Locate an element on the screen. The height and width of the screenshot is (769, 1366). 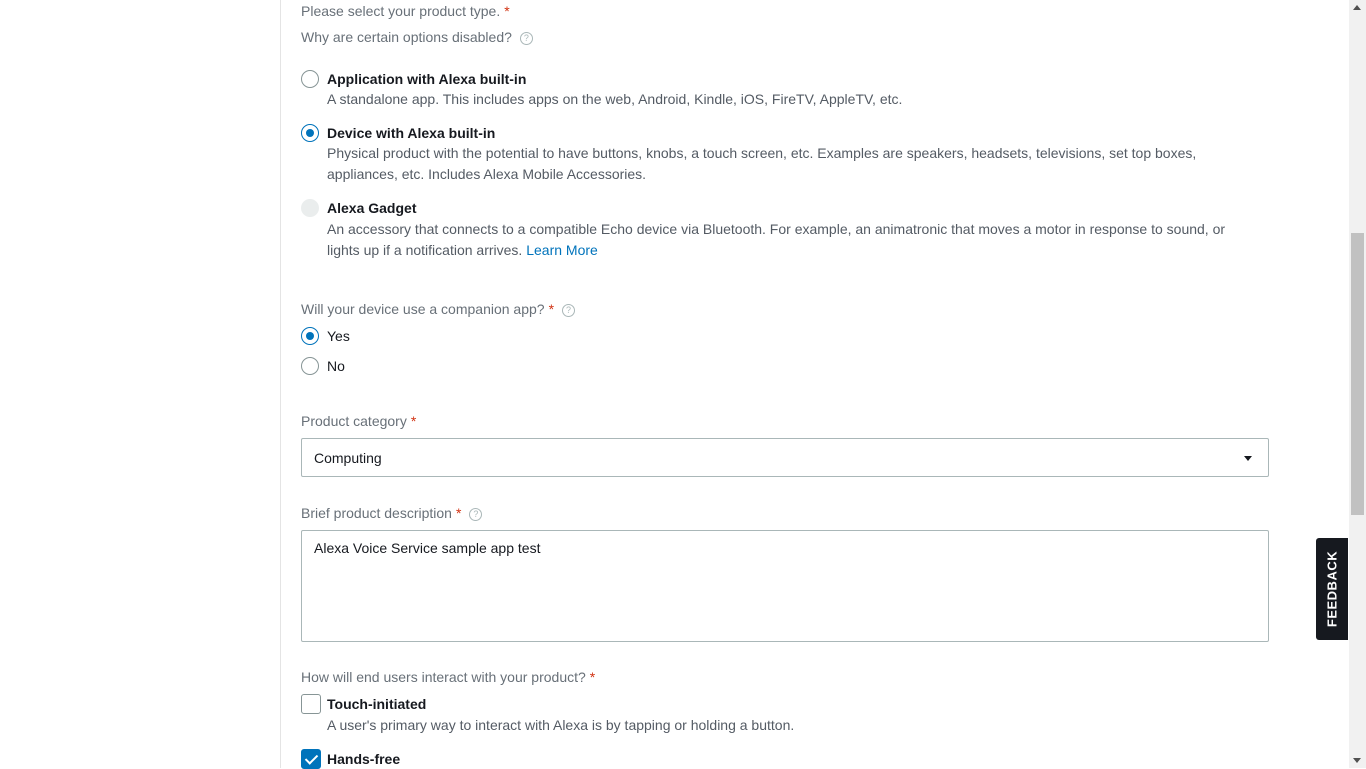
option-title-device: Device with Alexa built-in is located at coordinates (411, 133).